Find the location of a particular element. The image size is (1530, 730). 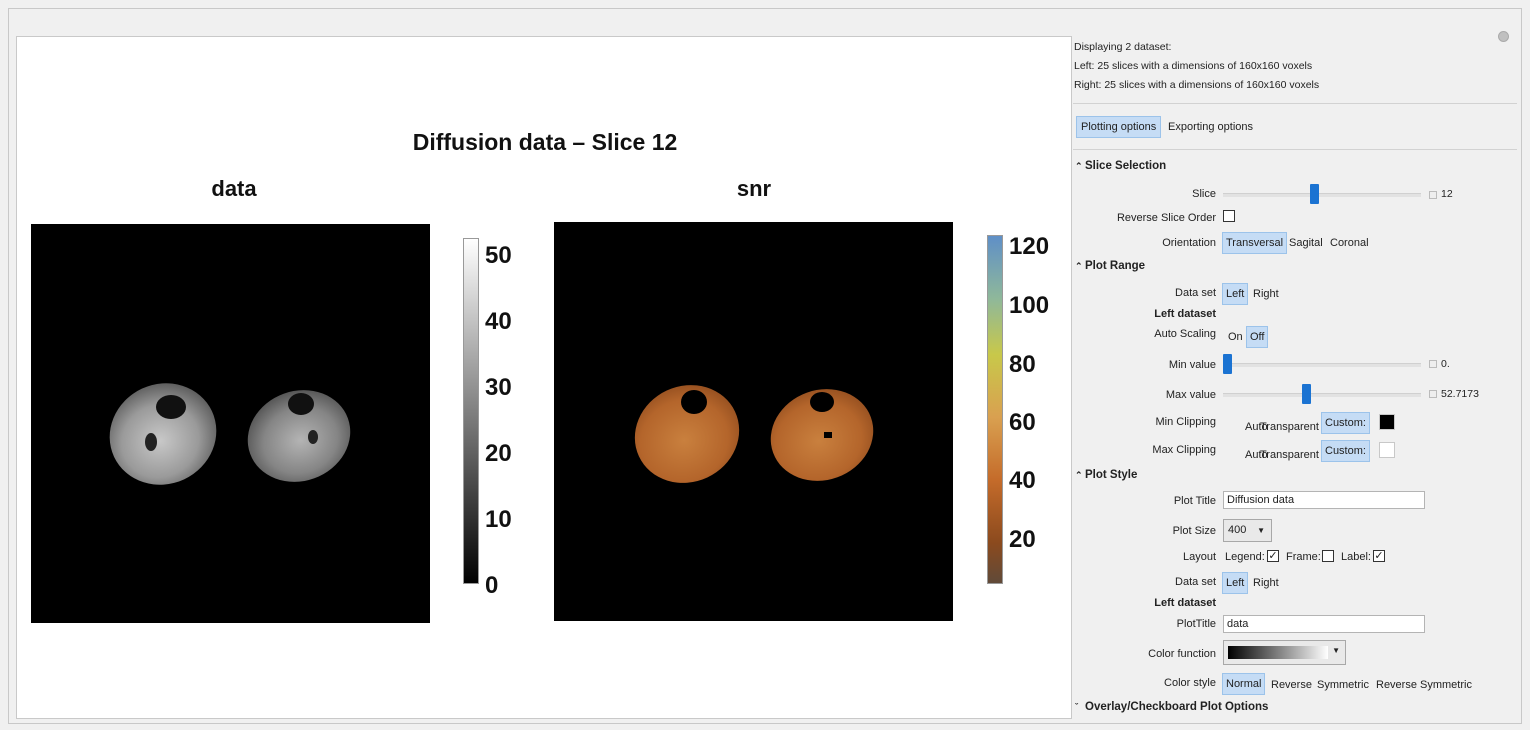

color-style-reverse-symmetric: Reverse Symmetric is located at coordinates (1424, 685).